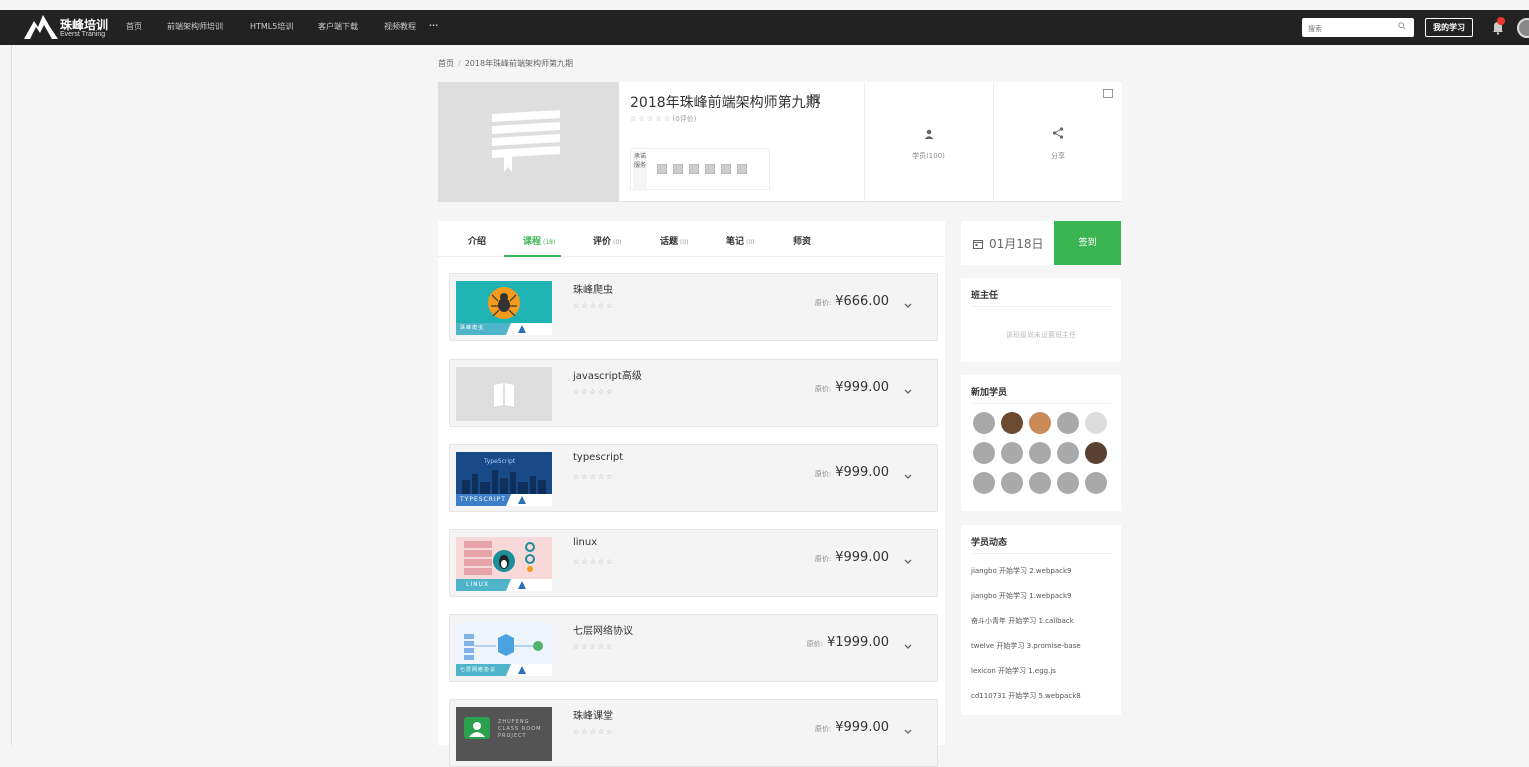 This screenshot has width=1529, height=767. I want to click on lesson-name: typescript, so click(598, 457).